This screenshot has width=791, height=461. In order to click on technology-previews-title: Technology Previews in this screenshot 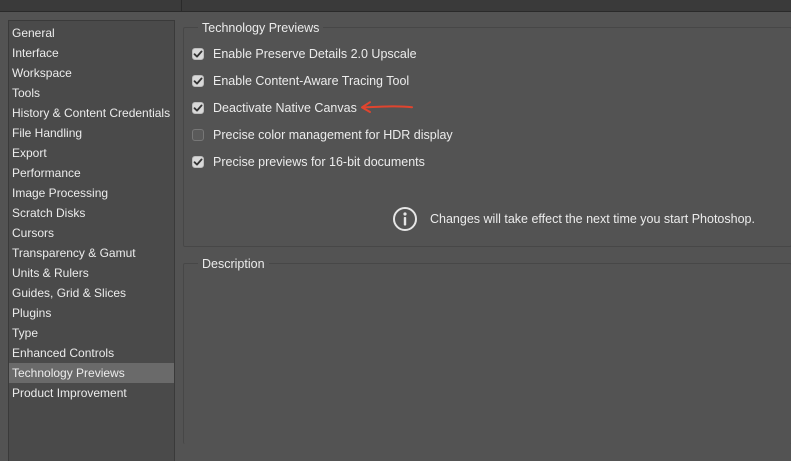, I will do `click(261, 28)`.